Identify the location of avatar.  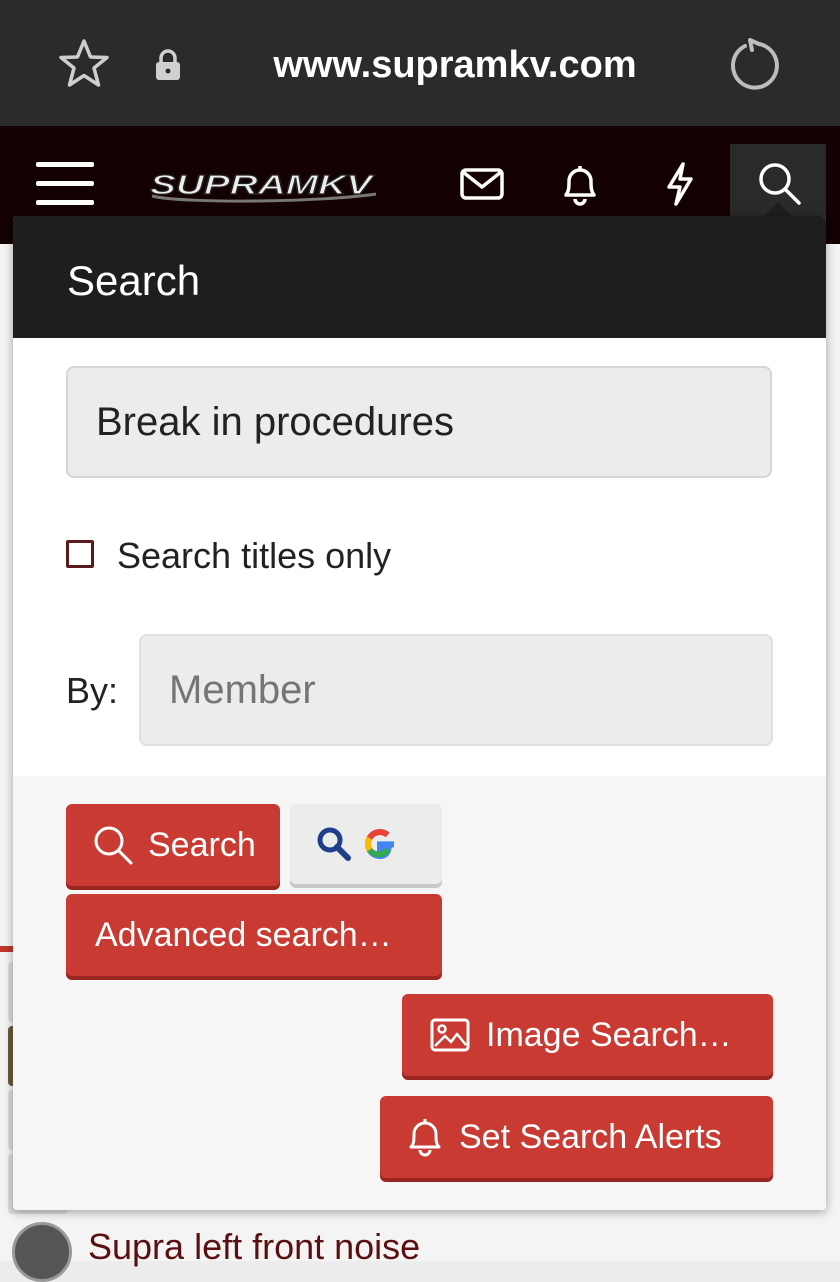
(42, 1252).